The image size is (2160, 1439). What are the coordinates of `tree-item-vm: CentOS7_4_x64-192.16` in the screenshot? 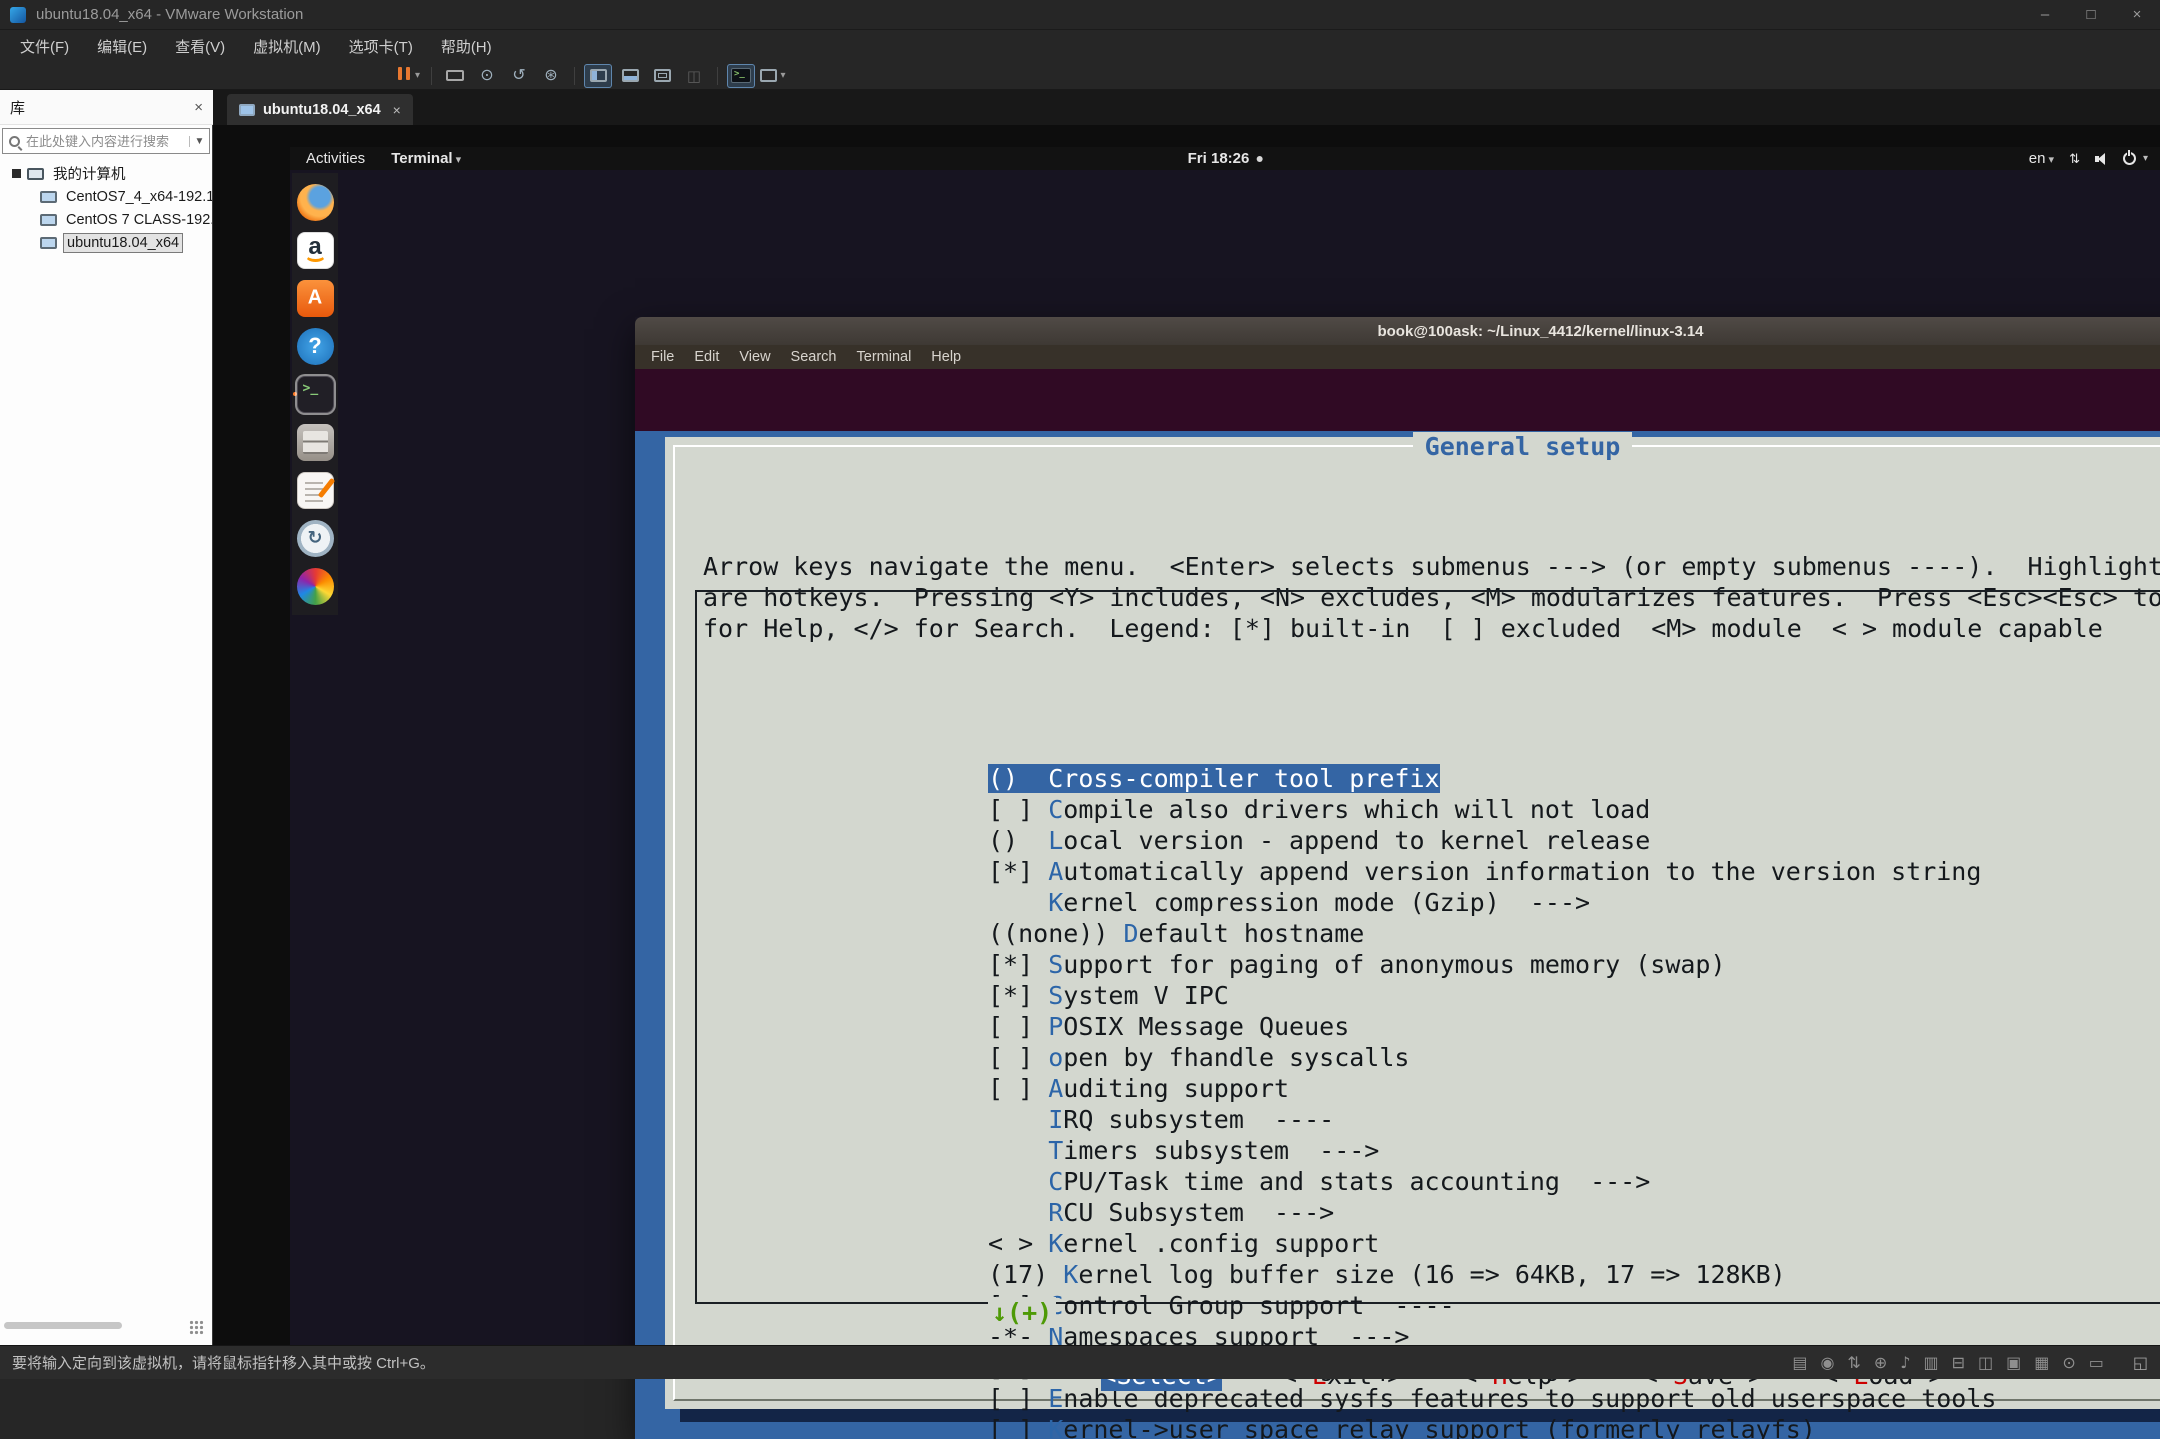 It's located at (106, 196).